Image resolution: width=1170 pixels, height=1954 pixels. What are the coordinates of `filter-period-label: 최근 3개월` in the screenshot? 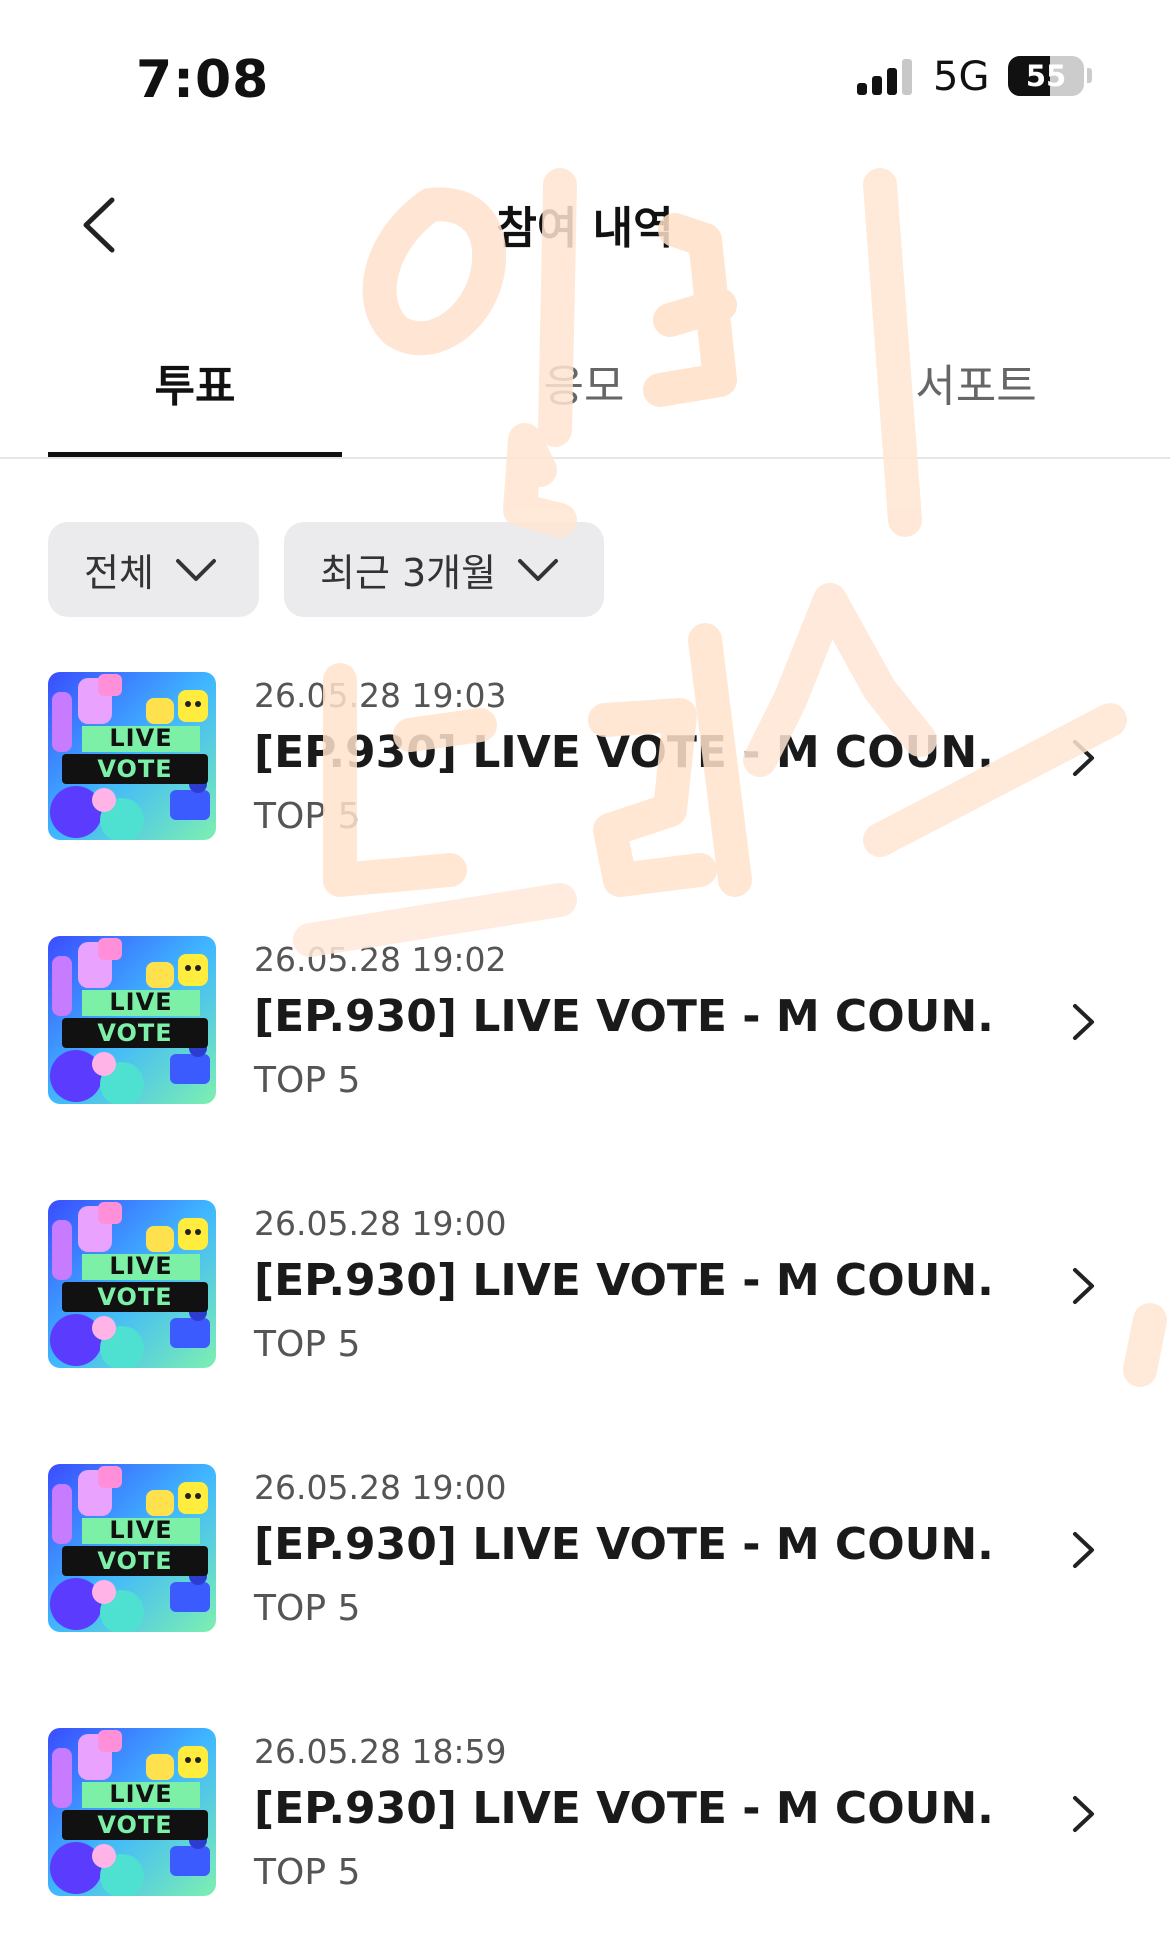 It's located at (408, 573).